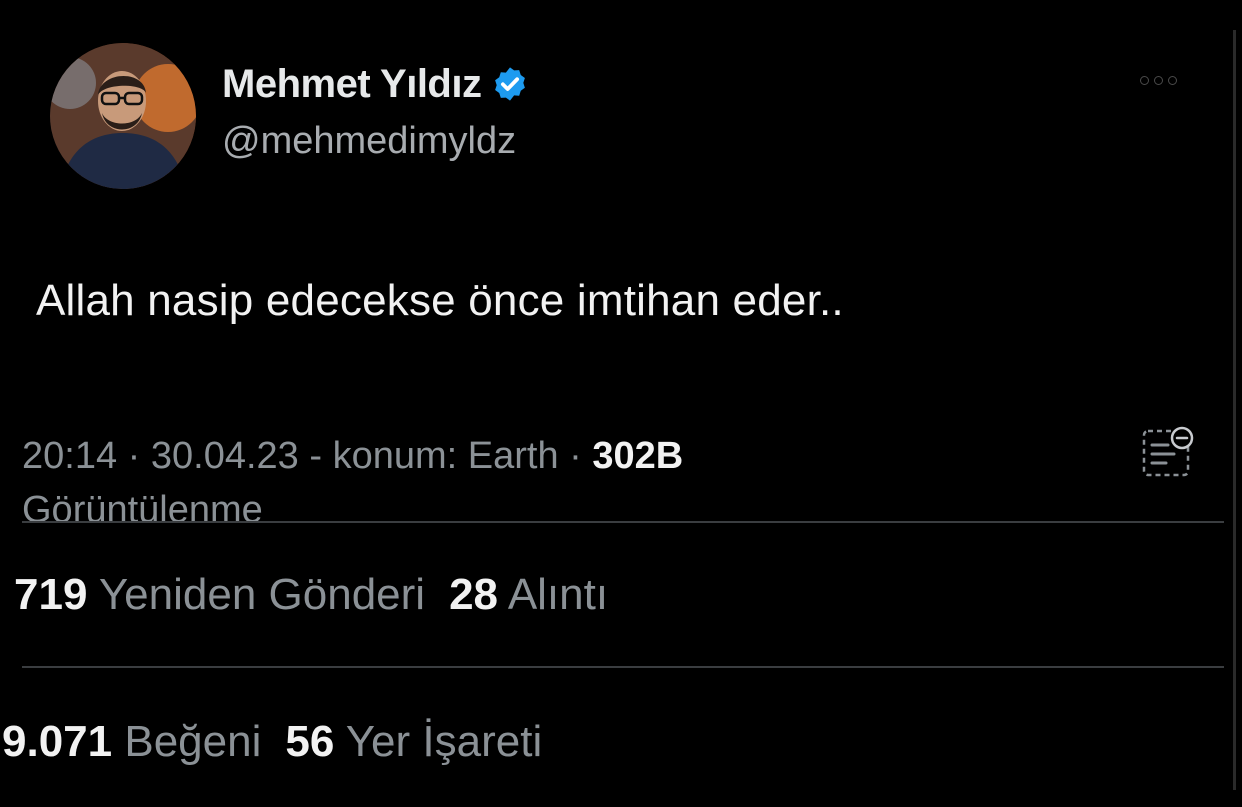 This screenshot has height=807, width=1242. I want to click on tweet-date: 30.04.23, so click(225, 456).